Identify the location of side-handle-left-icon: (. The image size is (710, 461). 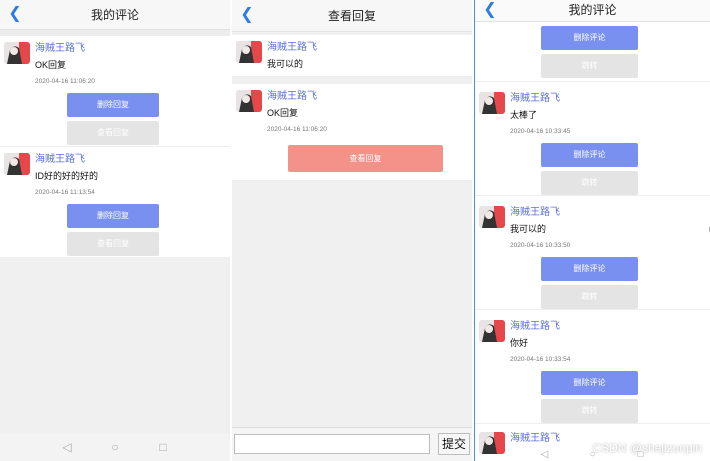
(475, 229).